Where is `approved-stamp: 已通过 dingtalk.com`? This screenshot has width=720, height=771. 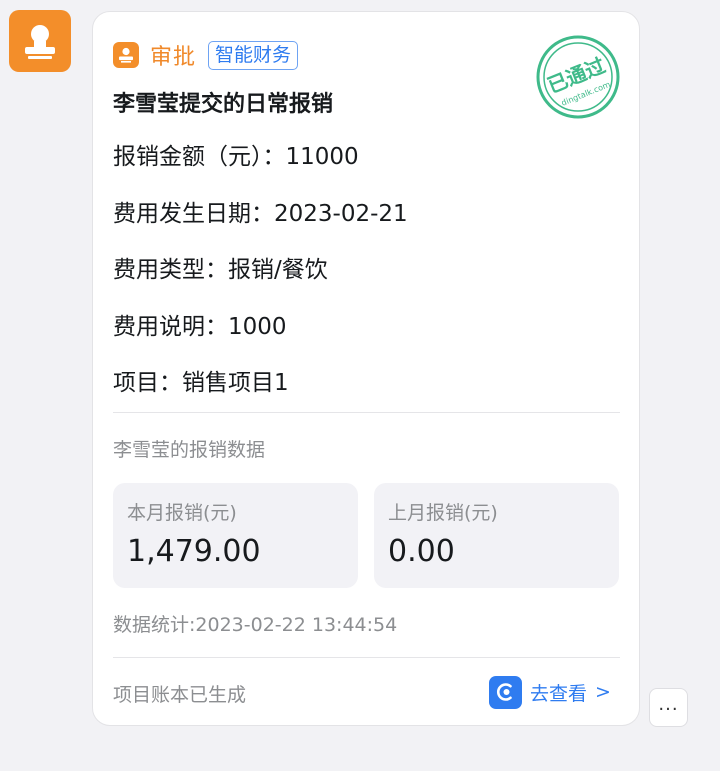 approved-stamp: 已通过 dingtalk.com is located at coordinates (578, 77).